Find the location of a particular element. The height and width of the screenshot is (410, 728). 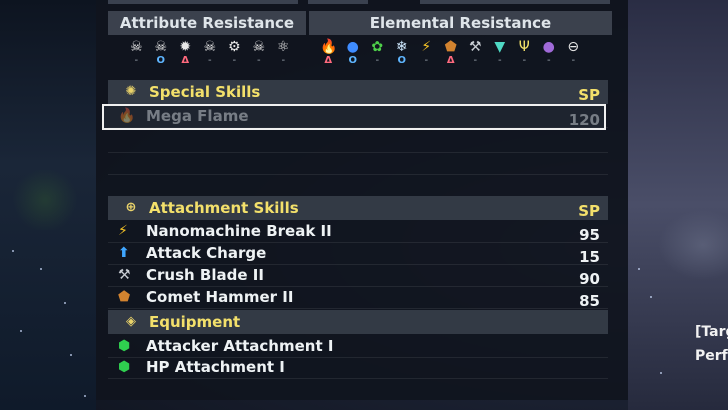

equipment-title: Equipment is located at coordinates (195, 322).